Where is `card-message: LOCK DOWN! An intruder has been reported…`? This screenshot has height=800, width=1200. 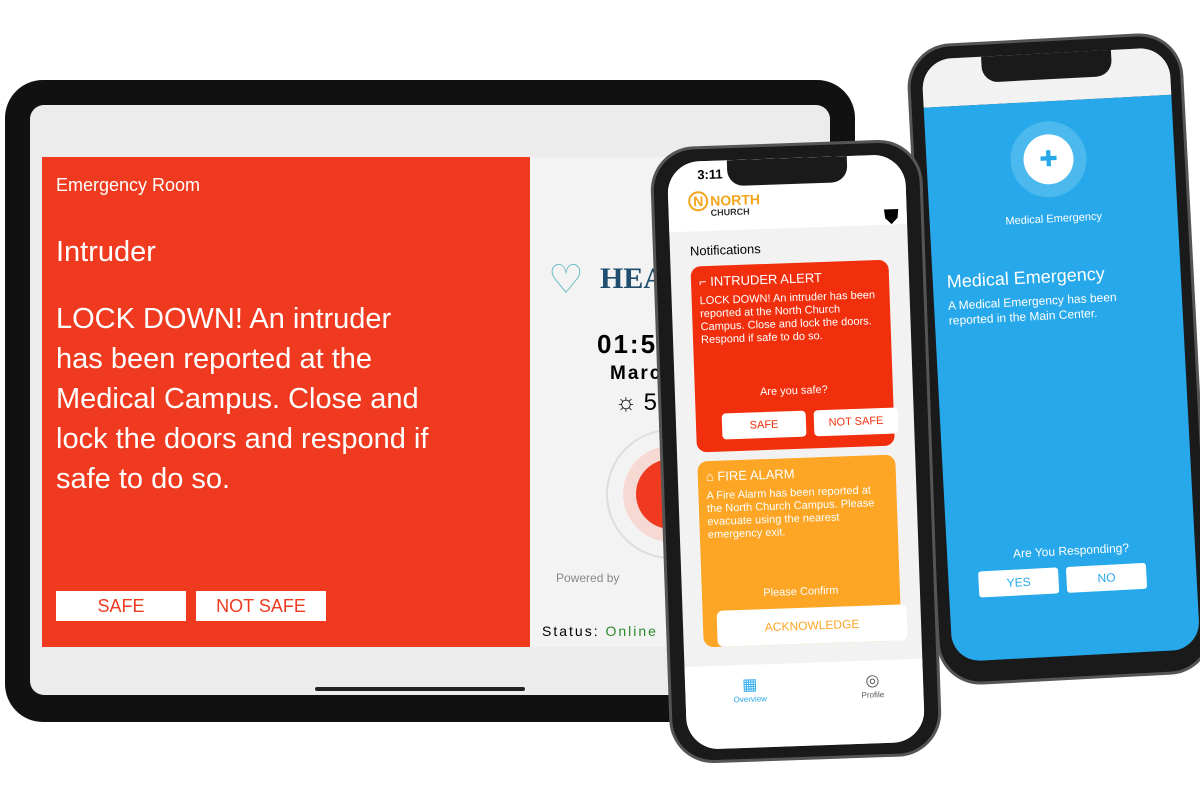 card-message: LOCK DOWN! An intruder has been reported… is located at coordinates (787, 318).